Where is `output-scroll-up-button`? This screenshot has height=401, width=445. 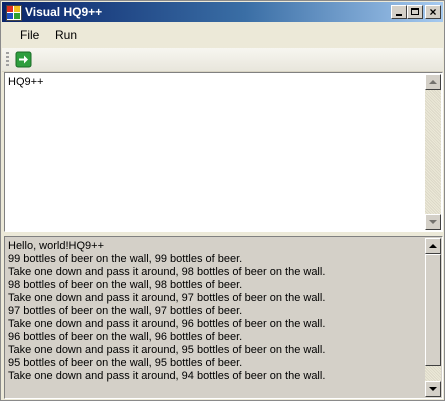
output-scroll-up-button is located at coordinates (433, 246).